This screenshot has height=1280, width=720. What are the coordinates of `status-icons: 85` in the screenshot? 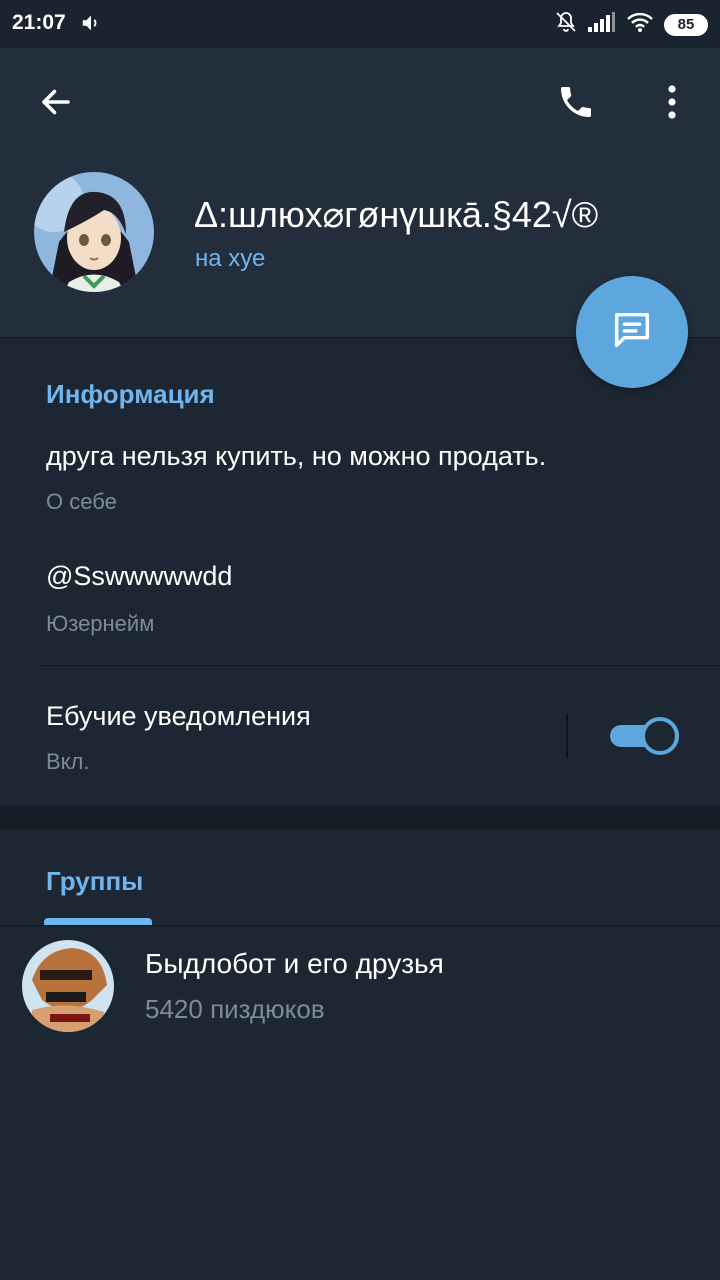 It's located at (631, 24).